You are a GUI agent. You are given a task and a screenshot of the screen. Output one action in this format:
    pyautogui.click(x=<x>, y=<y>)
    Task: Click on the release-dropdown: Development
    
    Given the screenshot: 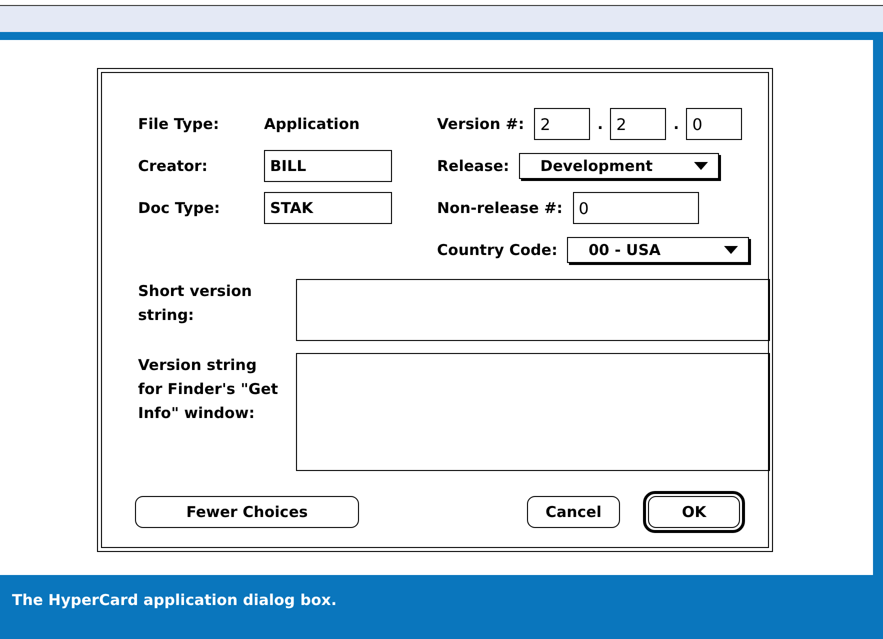 What is the action you would take?
    pyautogui.click(x=619, y=166)
    